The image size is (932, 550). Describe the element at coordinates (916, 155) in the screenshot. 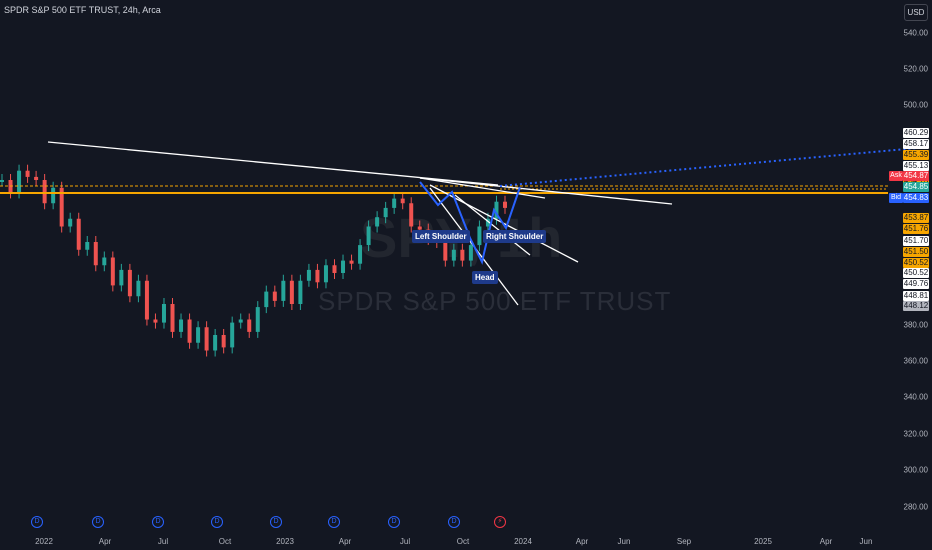

I see `price-level-badge: 455.39` at that location.